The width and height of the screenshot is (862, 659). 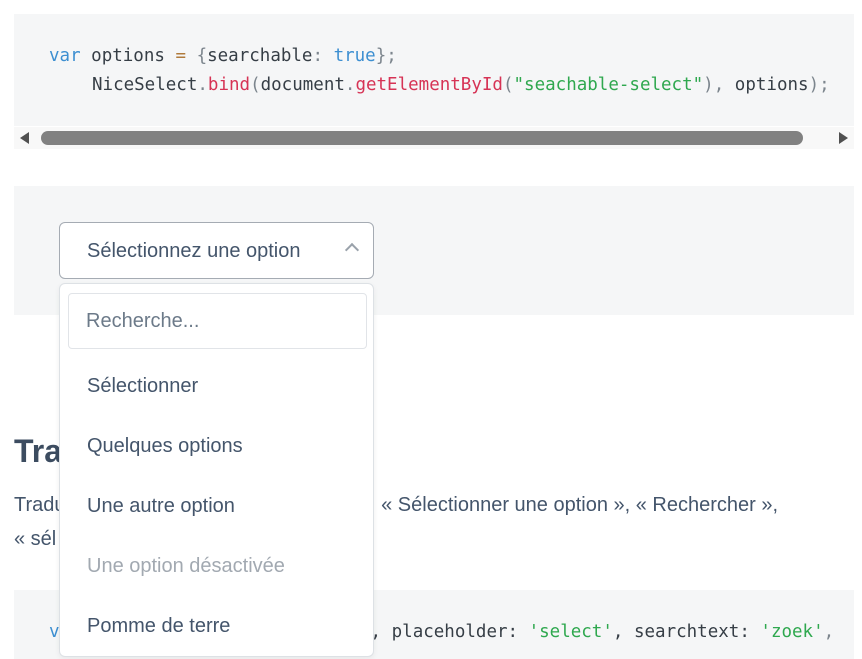 What do you see at coordinates (570, 632) in the screenshot?
I see `code-string: 'select'` at bounding box center [570, 632].